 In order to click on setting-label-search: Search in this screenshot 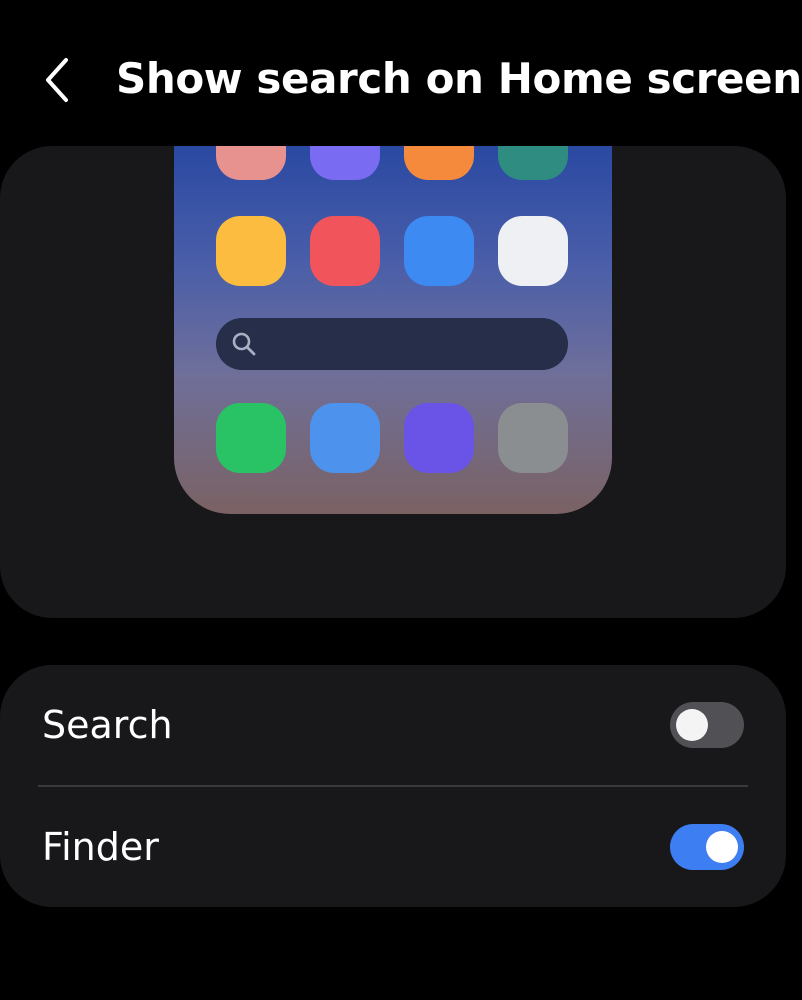, I will do `click(107, 725)`.